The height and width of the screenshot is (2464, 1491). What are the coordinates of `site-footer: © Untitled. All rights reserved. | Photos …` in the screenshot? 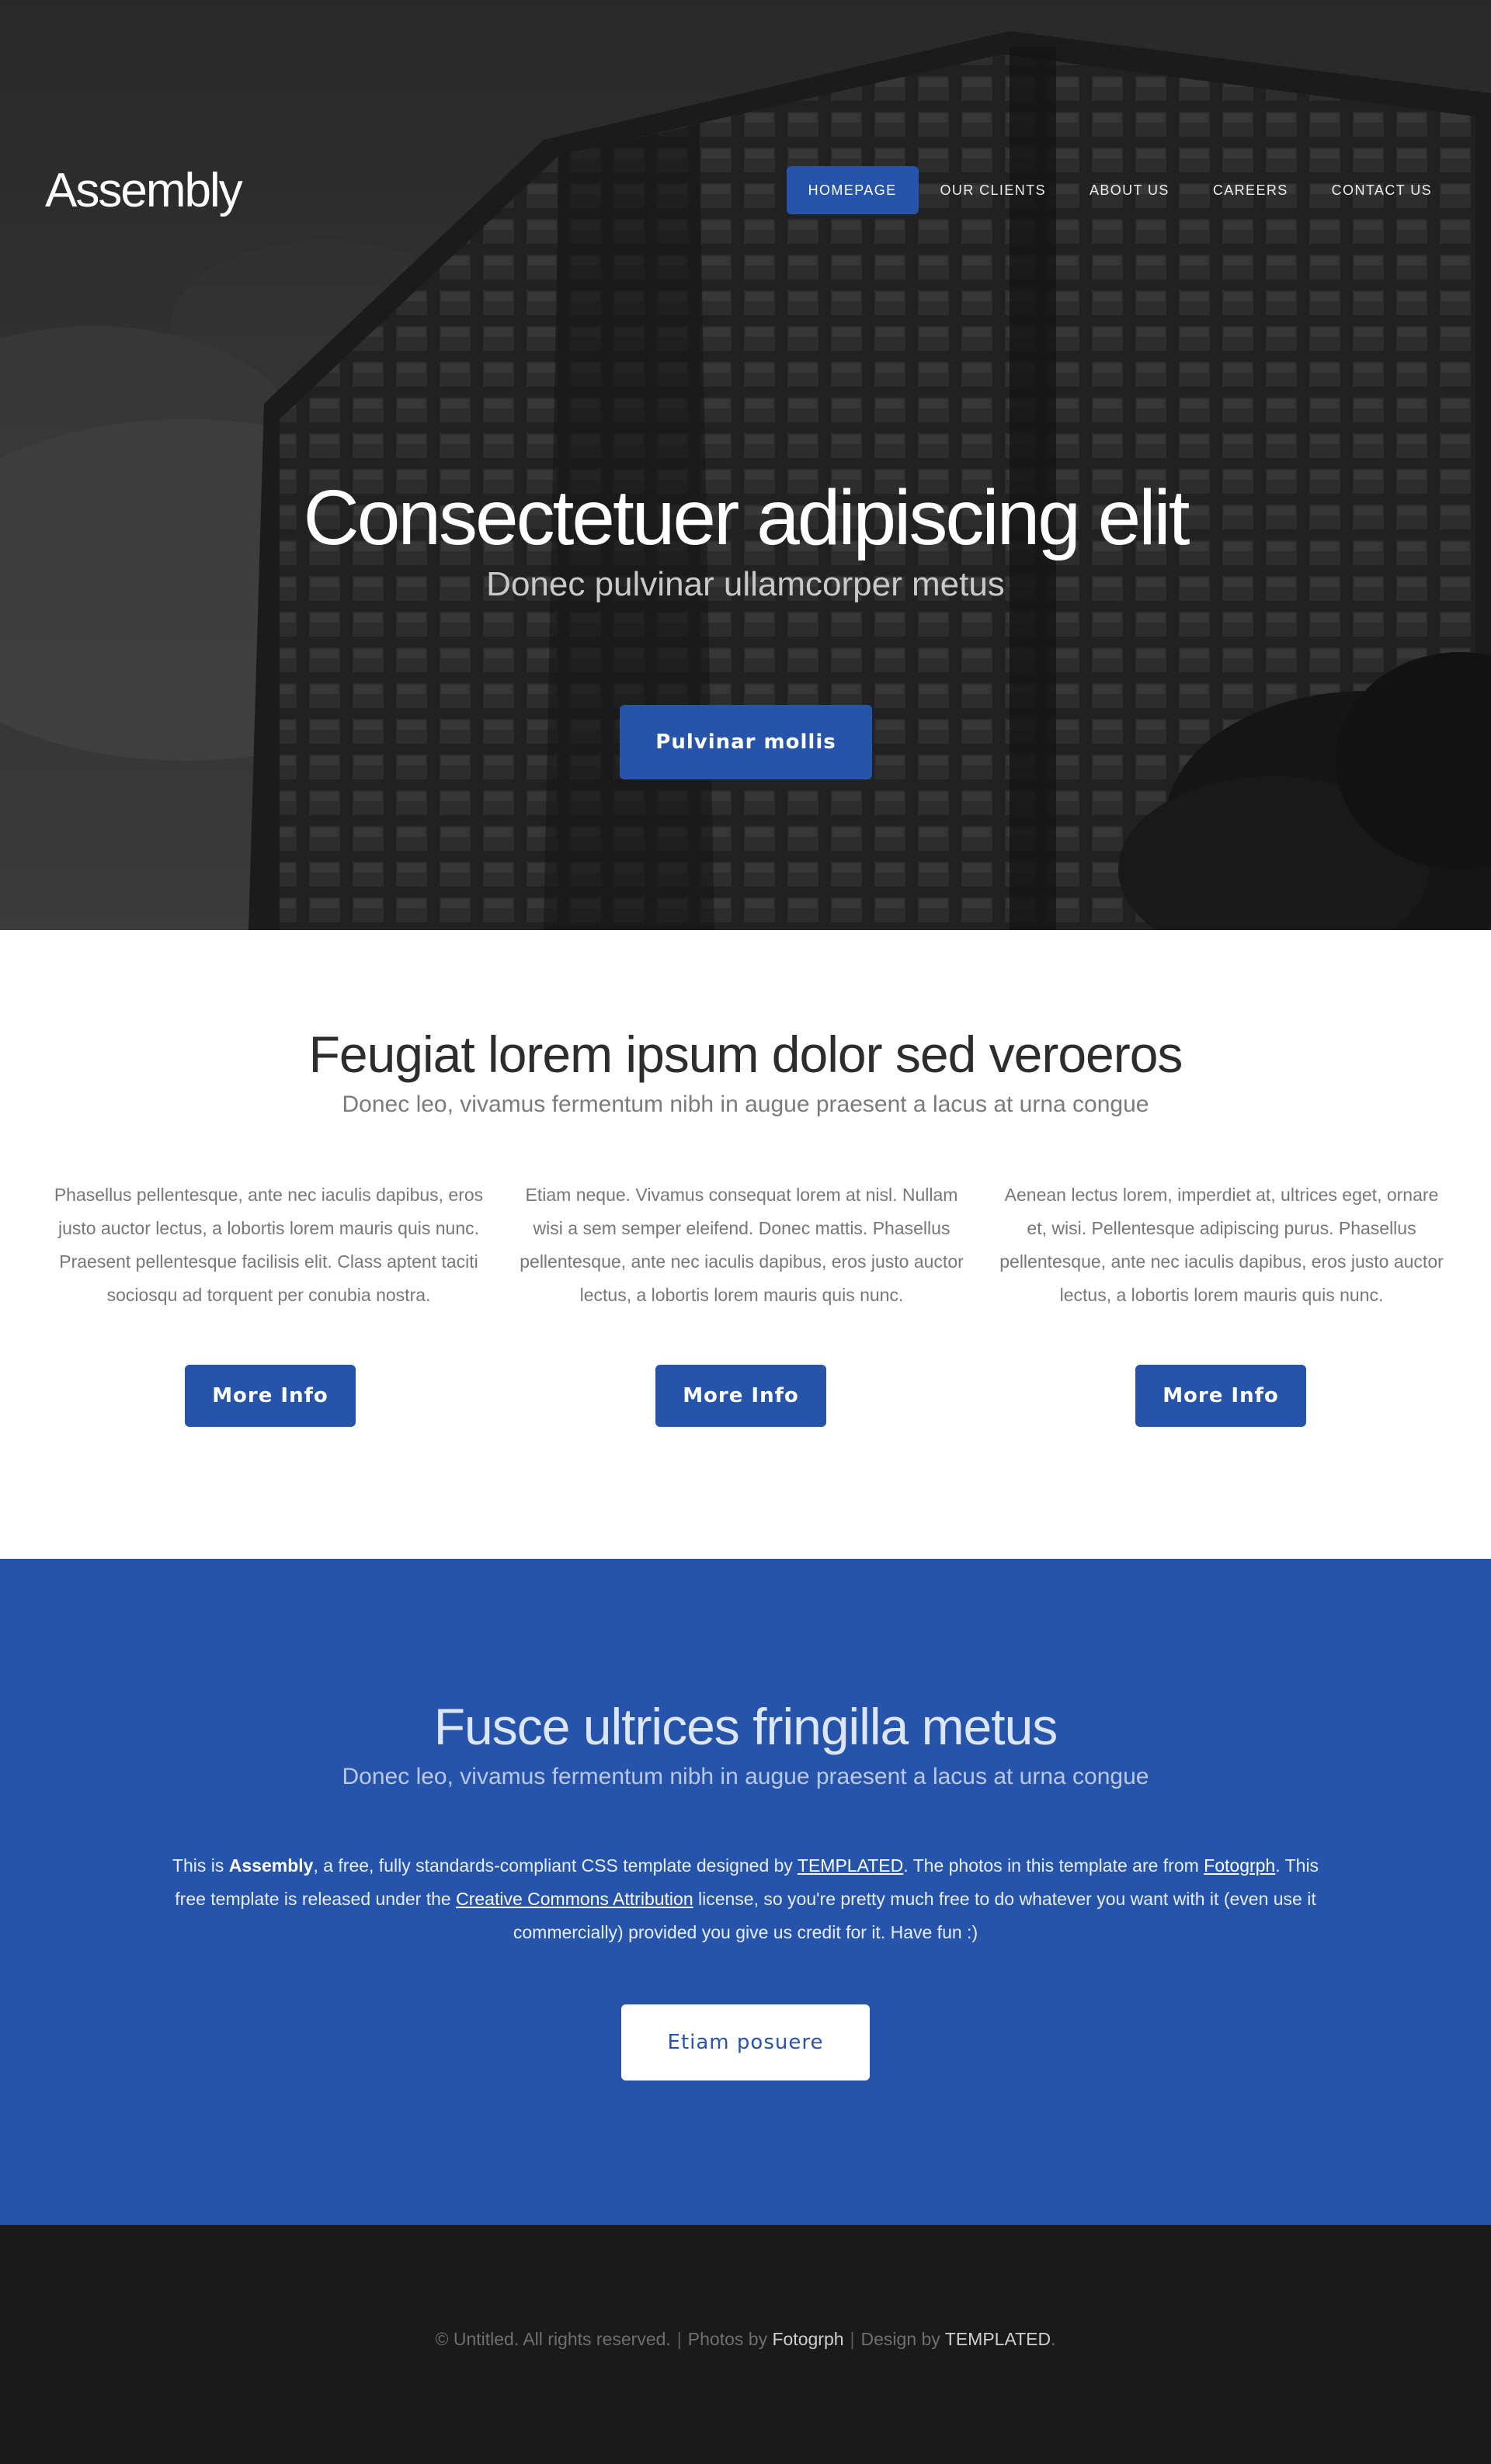 It's located at (745, 2344).